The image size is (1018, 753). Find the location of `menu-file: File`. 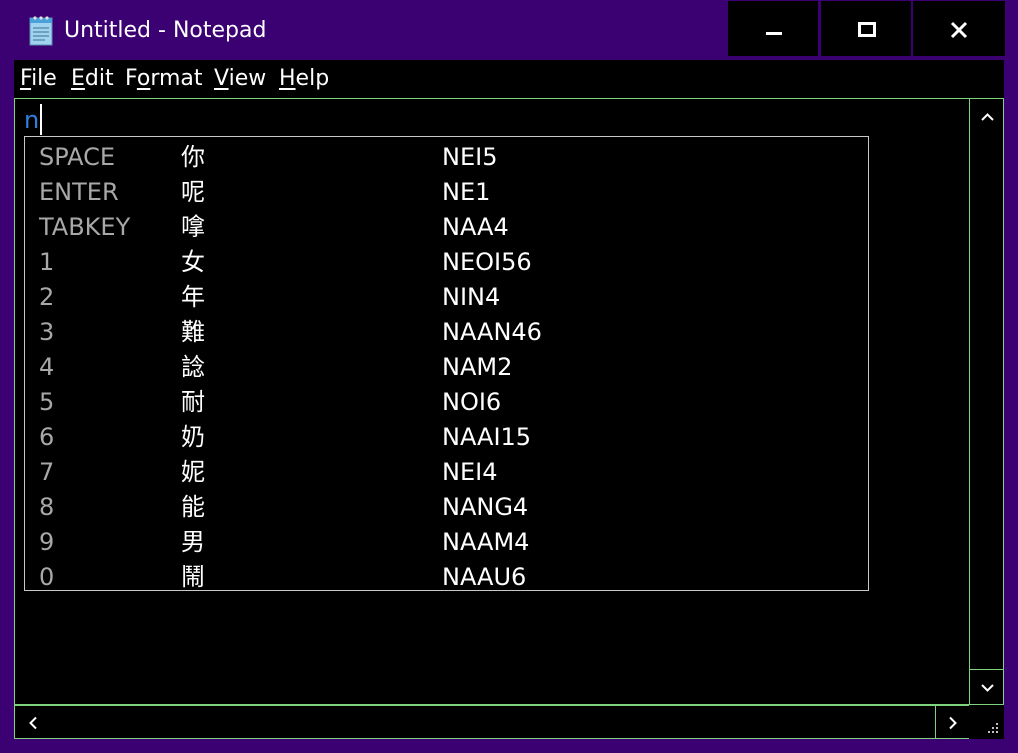

menu-file: File is located at coordinates (38, 79).